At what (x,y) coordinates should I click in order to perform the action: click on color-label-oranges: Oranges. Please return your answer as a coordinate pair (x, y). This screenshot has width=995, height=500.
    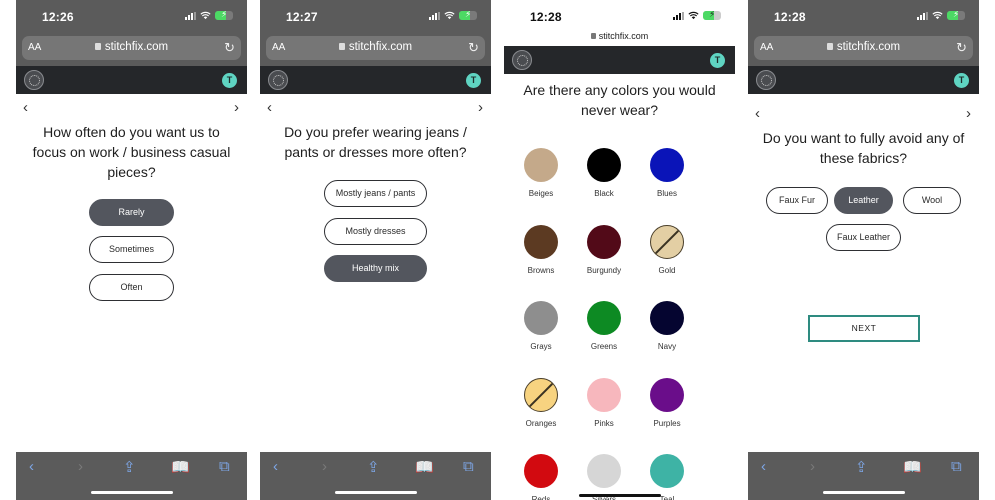
    Looking at the image, I should click on (541, 423).